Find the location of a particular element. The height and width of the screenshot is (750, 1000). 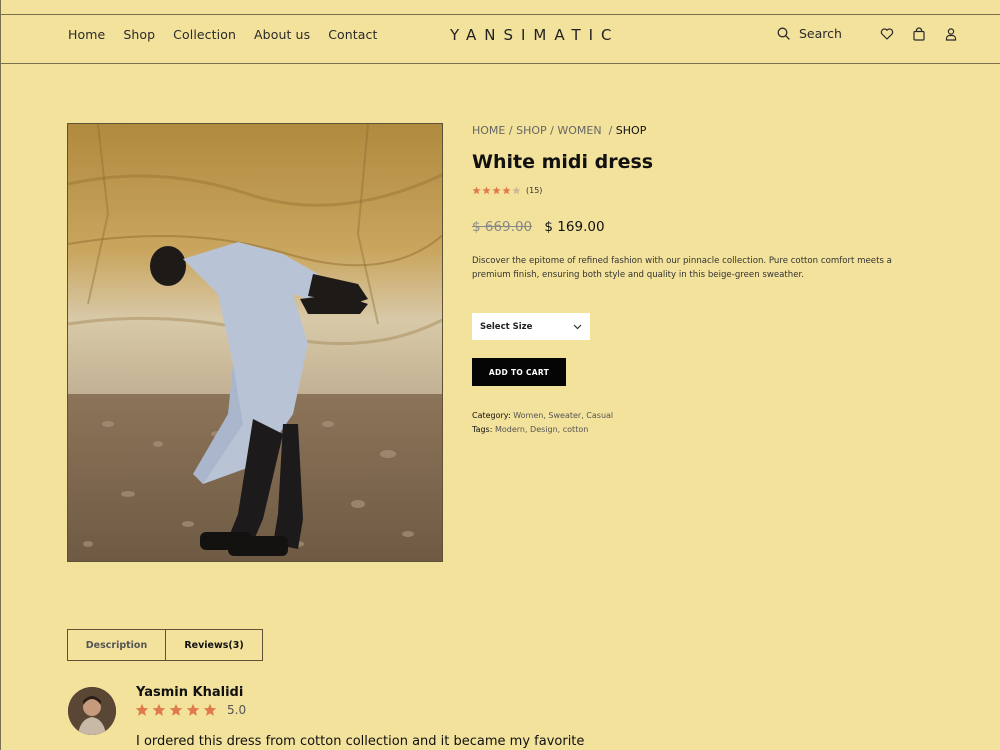

size-select-label: Select Size is located at coordinates (506, 326).